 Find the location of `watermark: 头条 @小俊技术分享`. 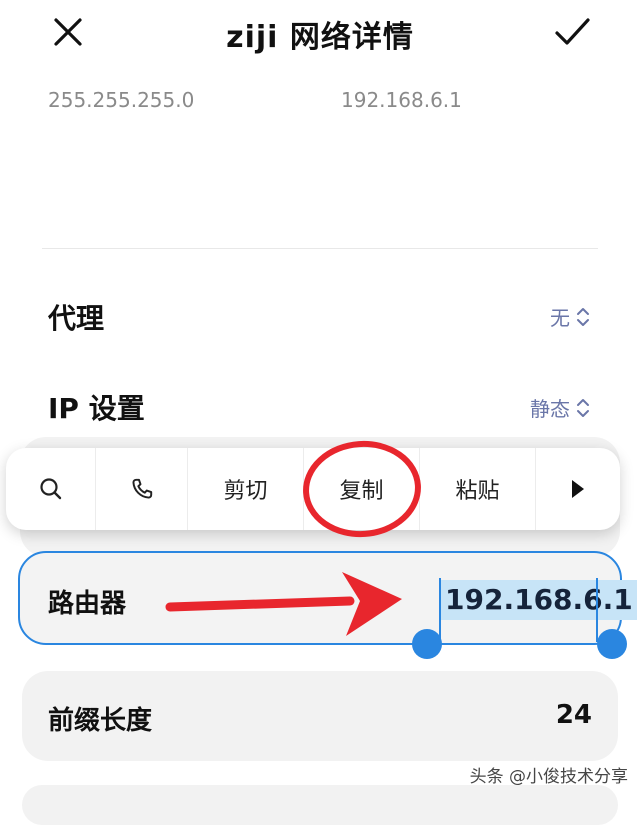

watermark: 头条 @小俊技术分享 is located at coordinates (548, 777).